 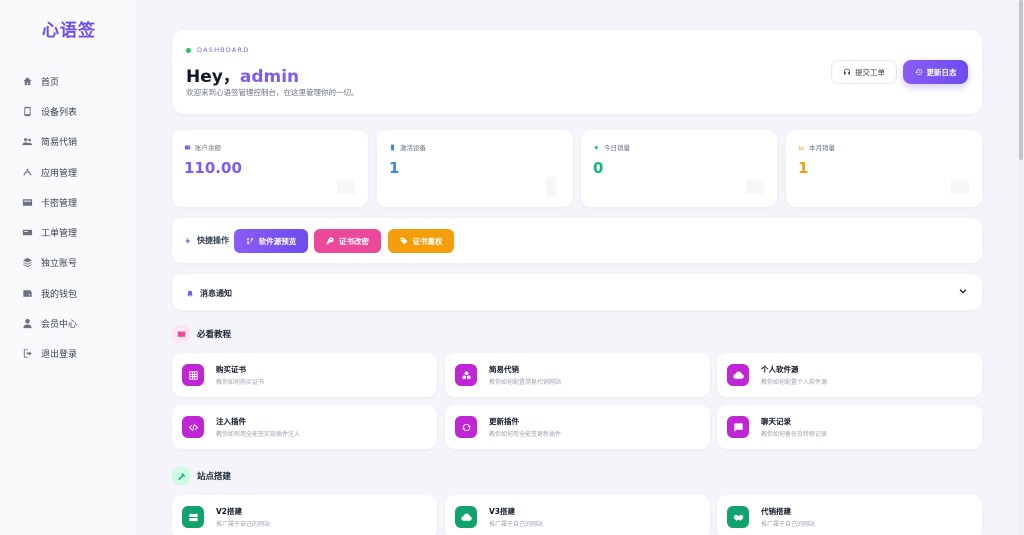 I want to click on logout-icon, so click(x=27, y=353).